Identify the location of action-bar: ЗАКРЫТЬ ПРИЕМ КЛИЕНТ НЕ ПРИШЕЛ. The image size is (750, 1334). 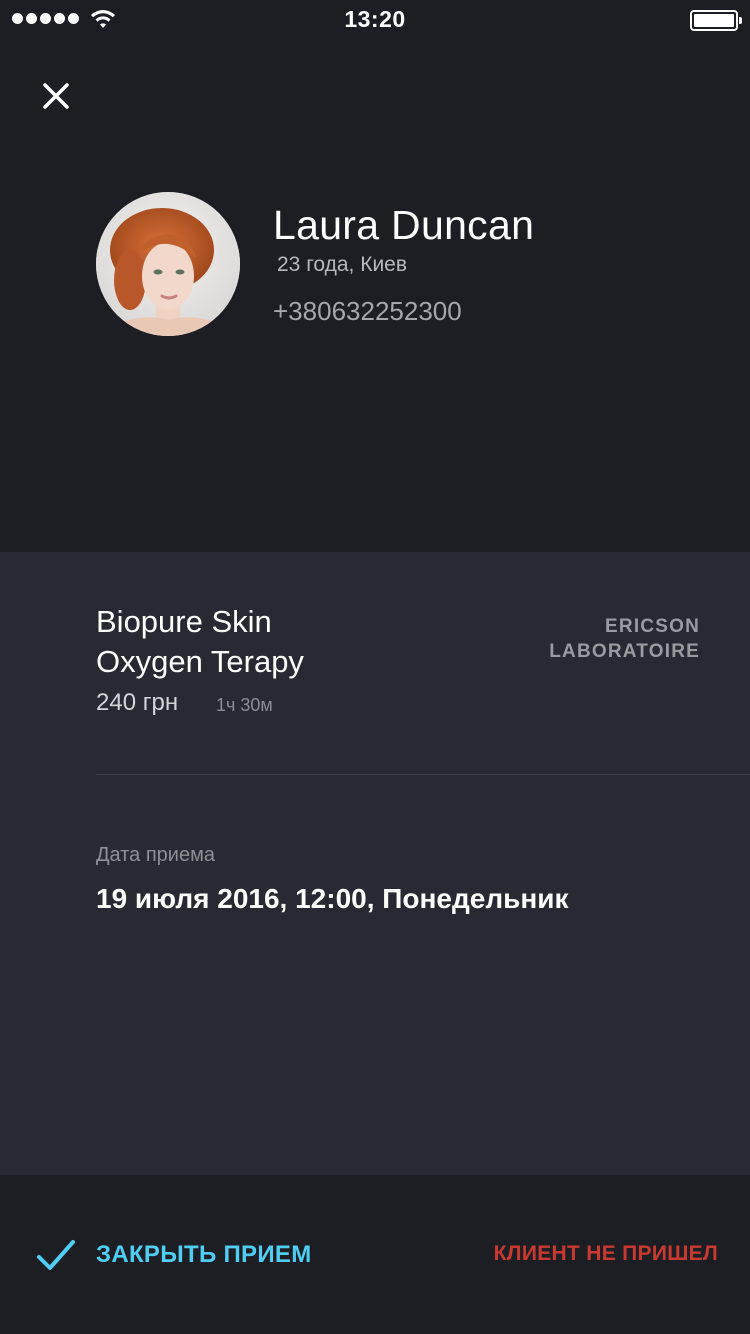
(375, 1254).